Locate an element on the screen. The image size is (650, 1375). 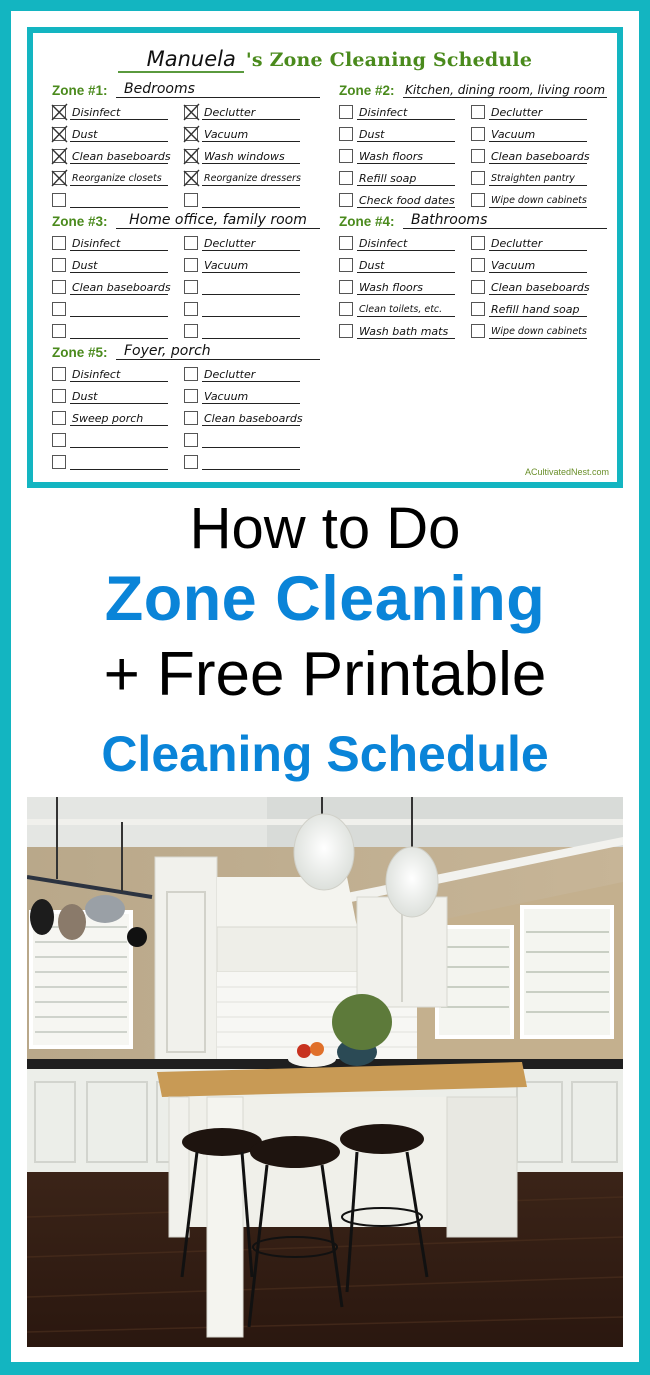
task-text-field: Wash floors is located at coordinates (406, 157).